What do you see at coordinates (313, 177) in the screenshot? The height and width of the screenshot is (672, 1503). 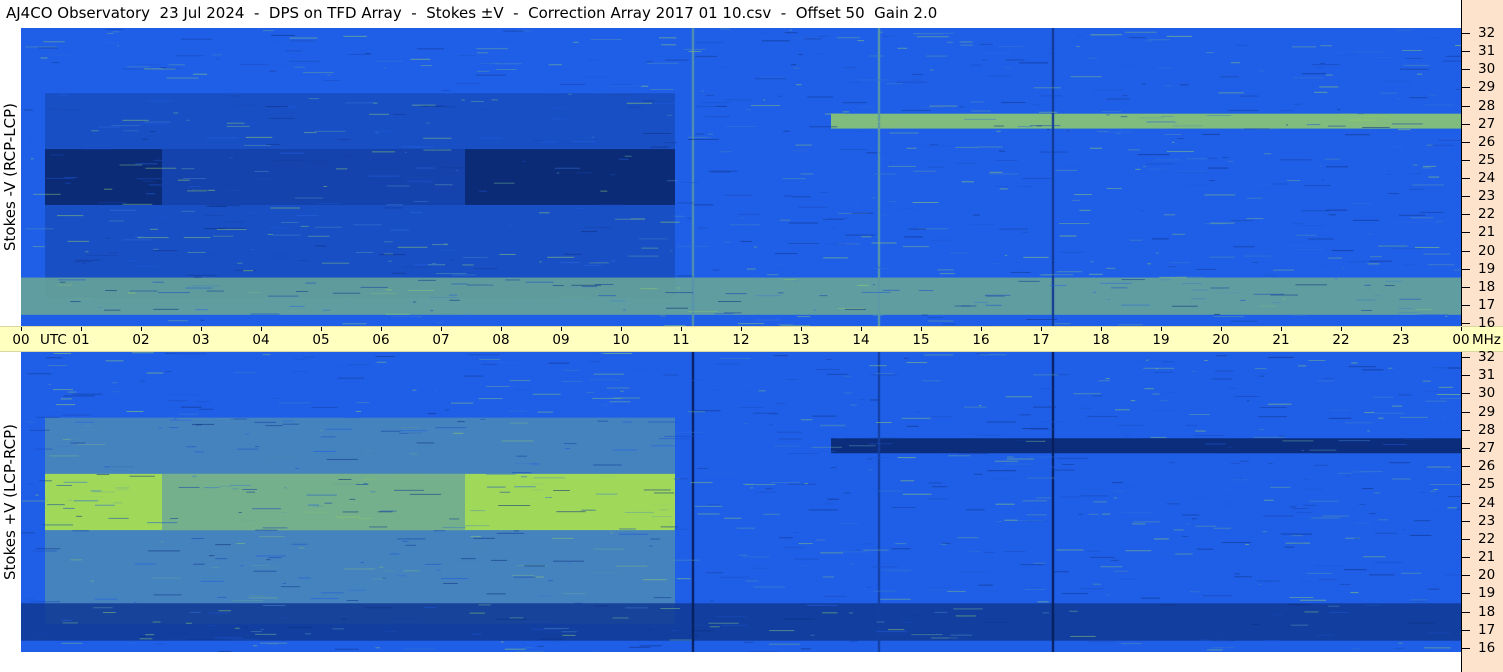 I see `spectrogram-lighter-gap` at bounding box center [313, 177].